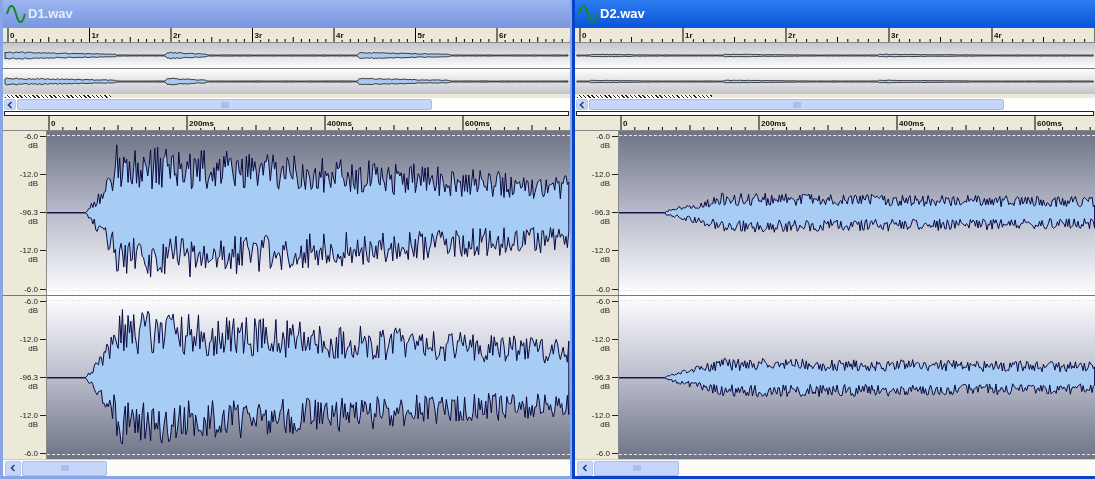 This screenshot has width=1095, height=479. Describe the element at coordinates (622, 14) in the screenshot. I see `window-title: D2.wav` at that location.